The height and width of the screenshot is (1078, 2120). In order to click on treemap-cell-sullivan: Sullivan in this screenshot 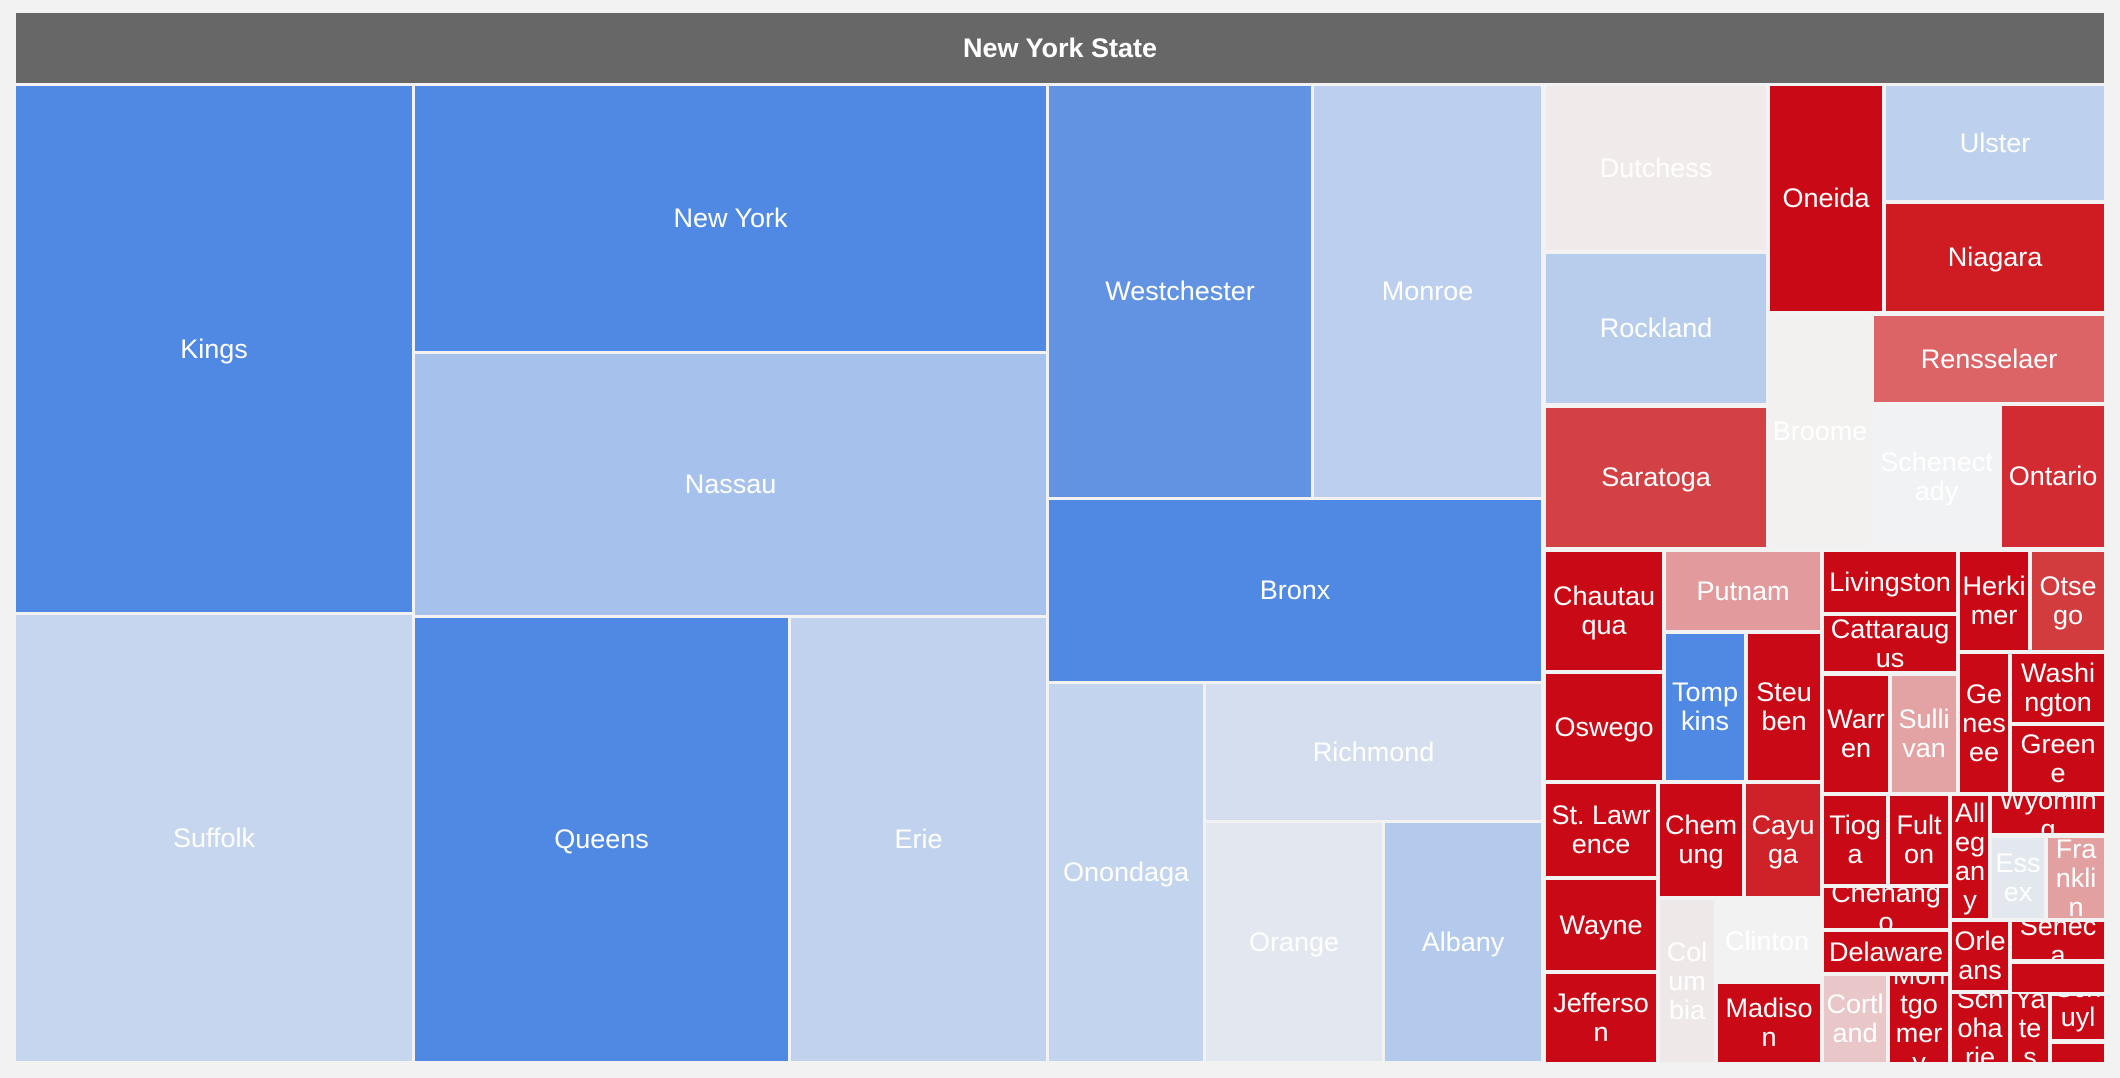, I will do `click(1924, 734)`.